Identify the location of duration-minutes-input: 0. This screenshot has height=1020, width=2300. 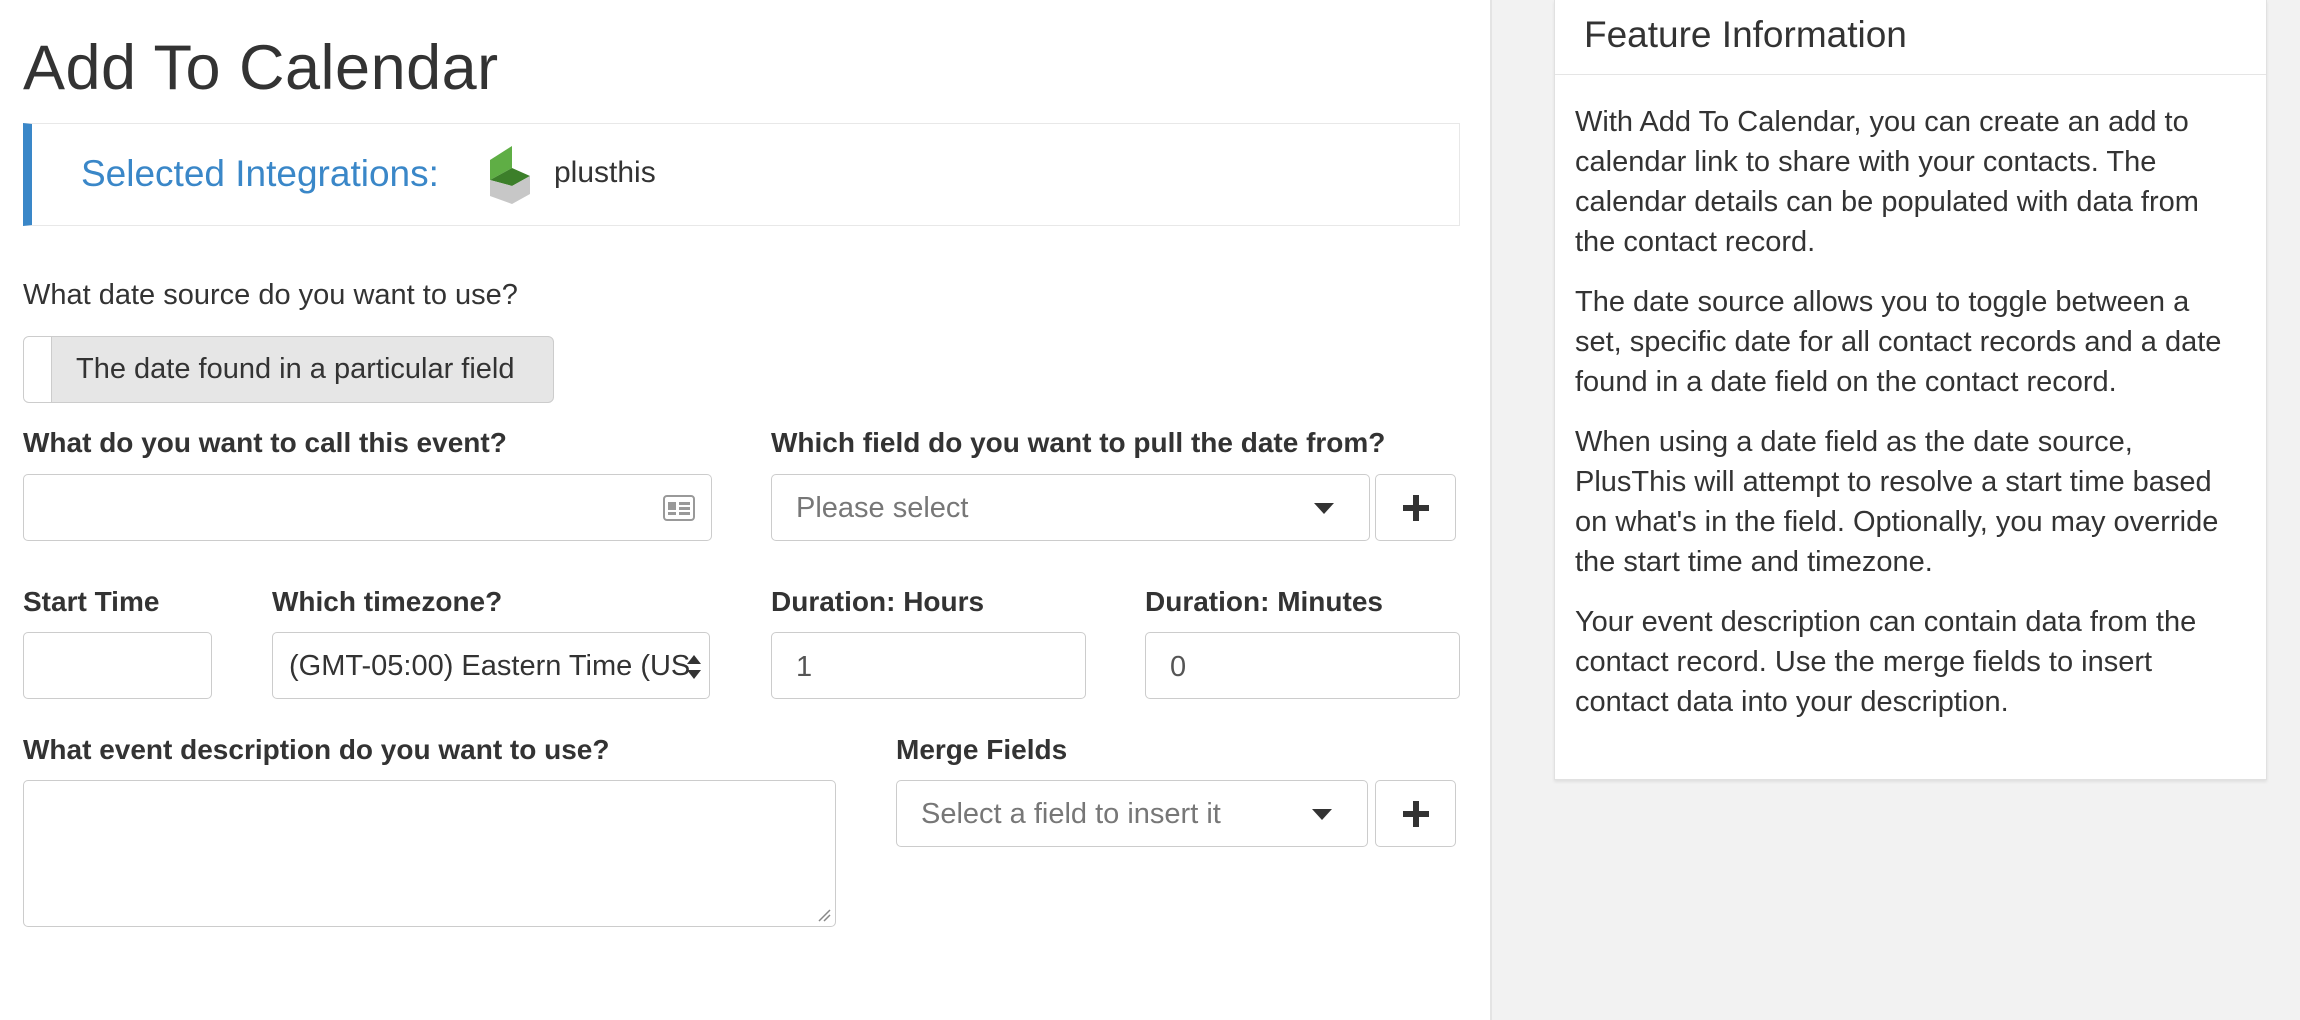
(1302, 665).